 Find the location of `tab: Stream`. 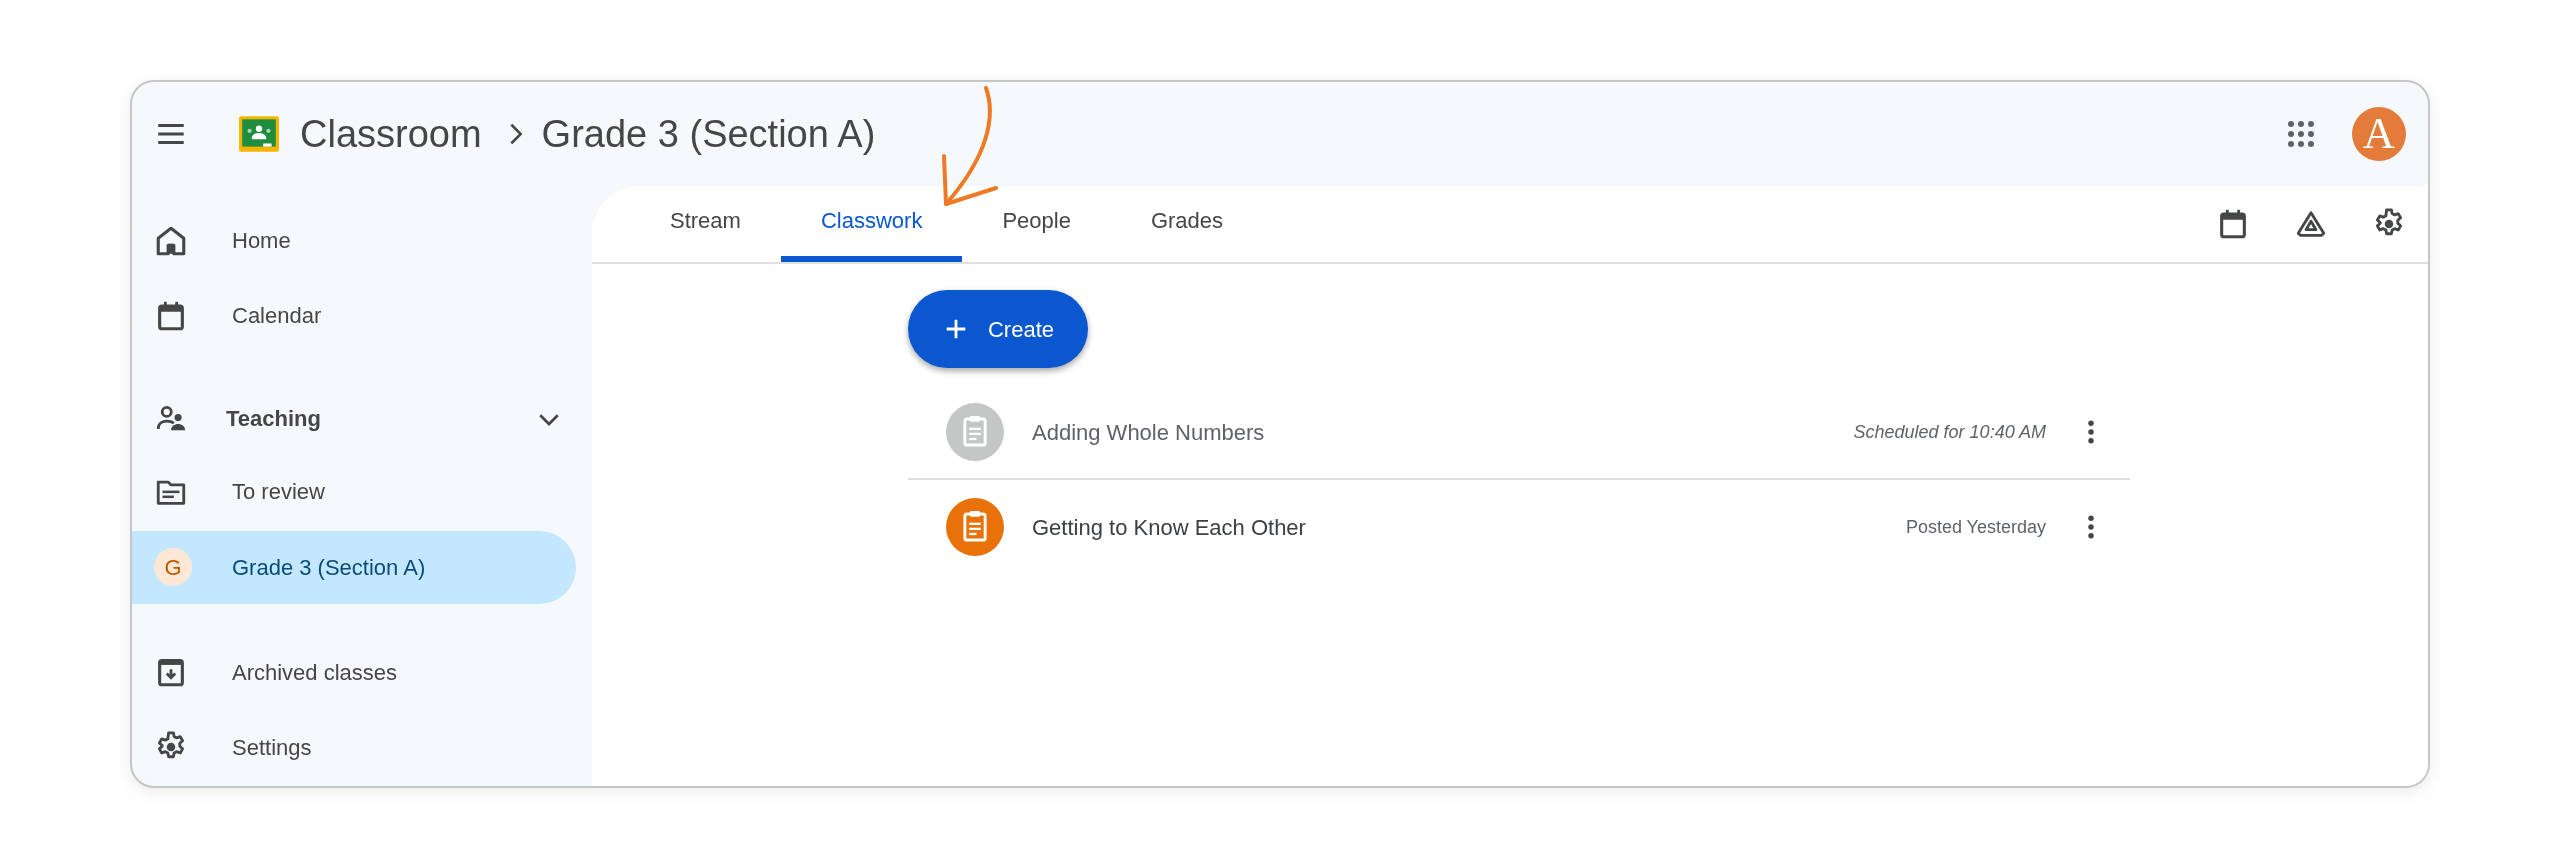

tab: Stream is located at coordinates (705, 223).